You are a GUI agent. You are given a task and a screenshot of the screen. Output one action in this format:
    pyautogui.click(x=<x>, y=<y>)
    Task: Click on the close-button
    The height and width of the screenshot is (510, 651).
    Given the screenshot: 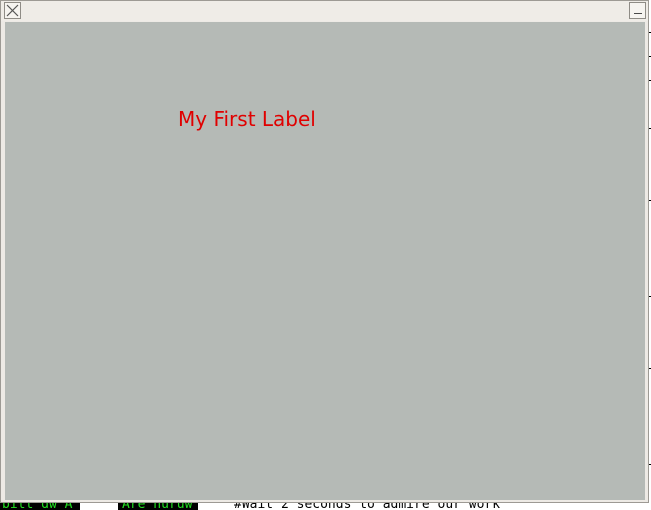 What is the action you would take?
    pyautogui.click(x=12, y=10)
    